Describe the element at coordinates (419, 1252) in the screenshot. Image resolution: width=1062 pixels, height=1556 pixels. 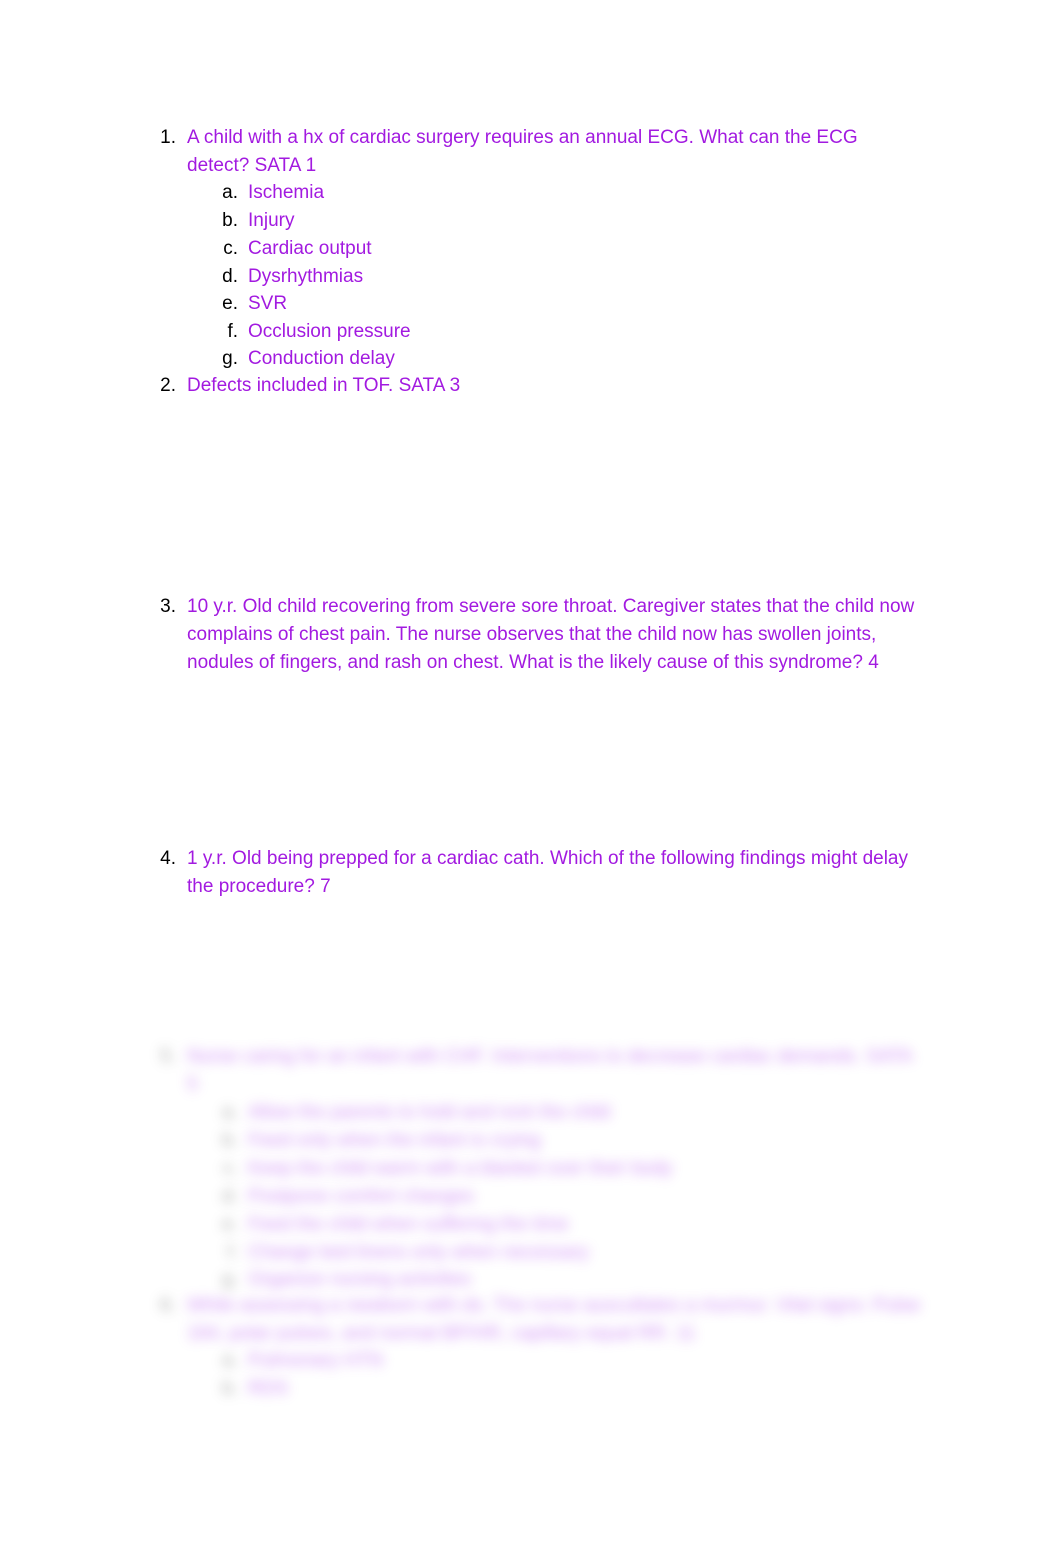
I see `option-text: Change bed linens only when necessary` at that location.